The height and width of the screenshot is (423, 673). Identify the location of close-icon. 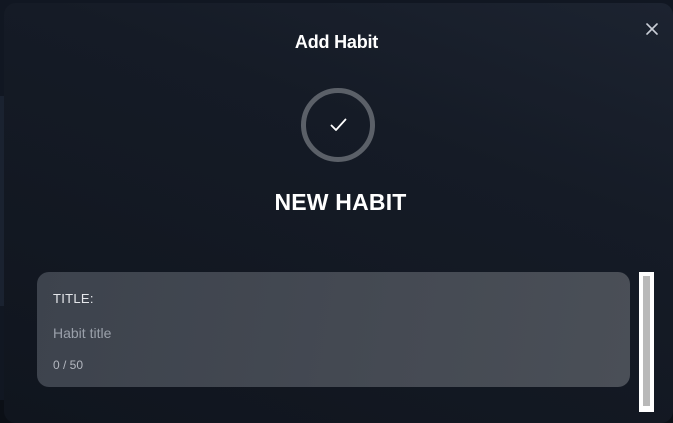
(652, 29).